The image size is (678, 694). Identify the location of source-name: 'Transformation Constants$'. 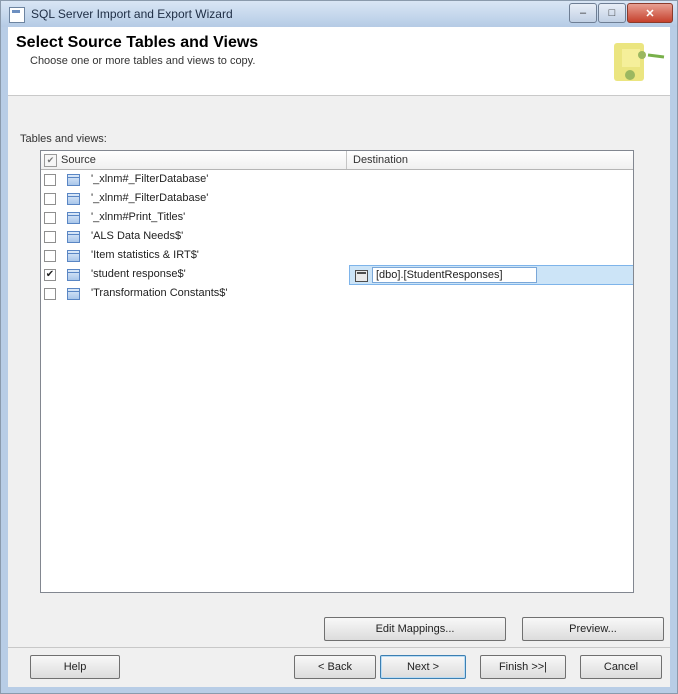
(159, 293).